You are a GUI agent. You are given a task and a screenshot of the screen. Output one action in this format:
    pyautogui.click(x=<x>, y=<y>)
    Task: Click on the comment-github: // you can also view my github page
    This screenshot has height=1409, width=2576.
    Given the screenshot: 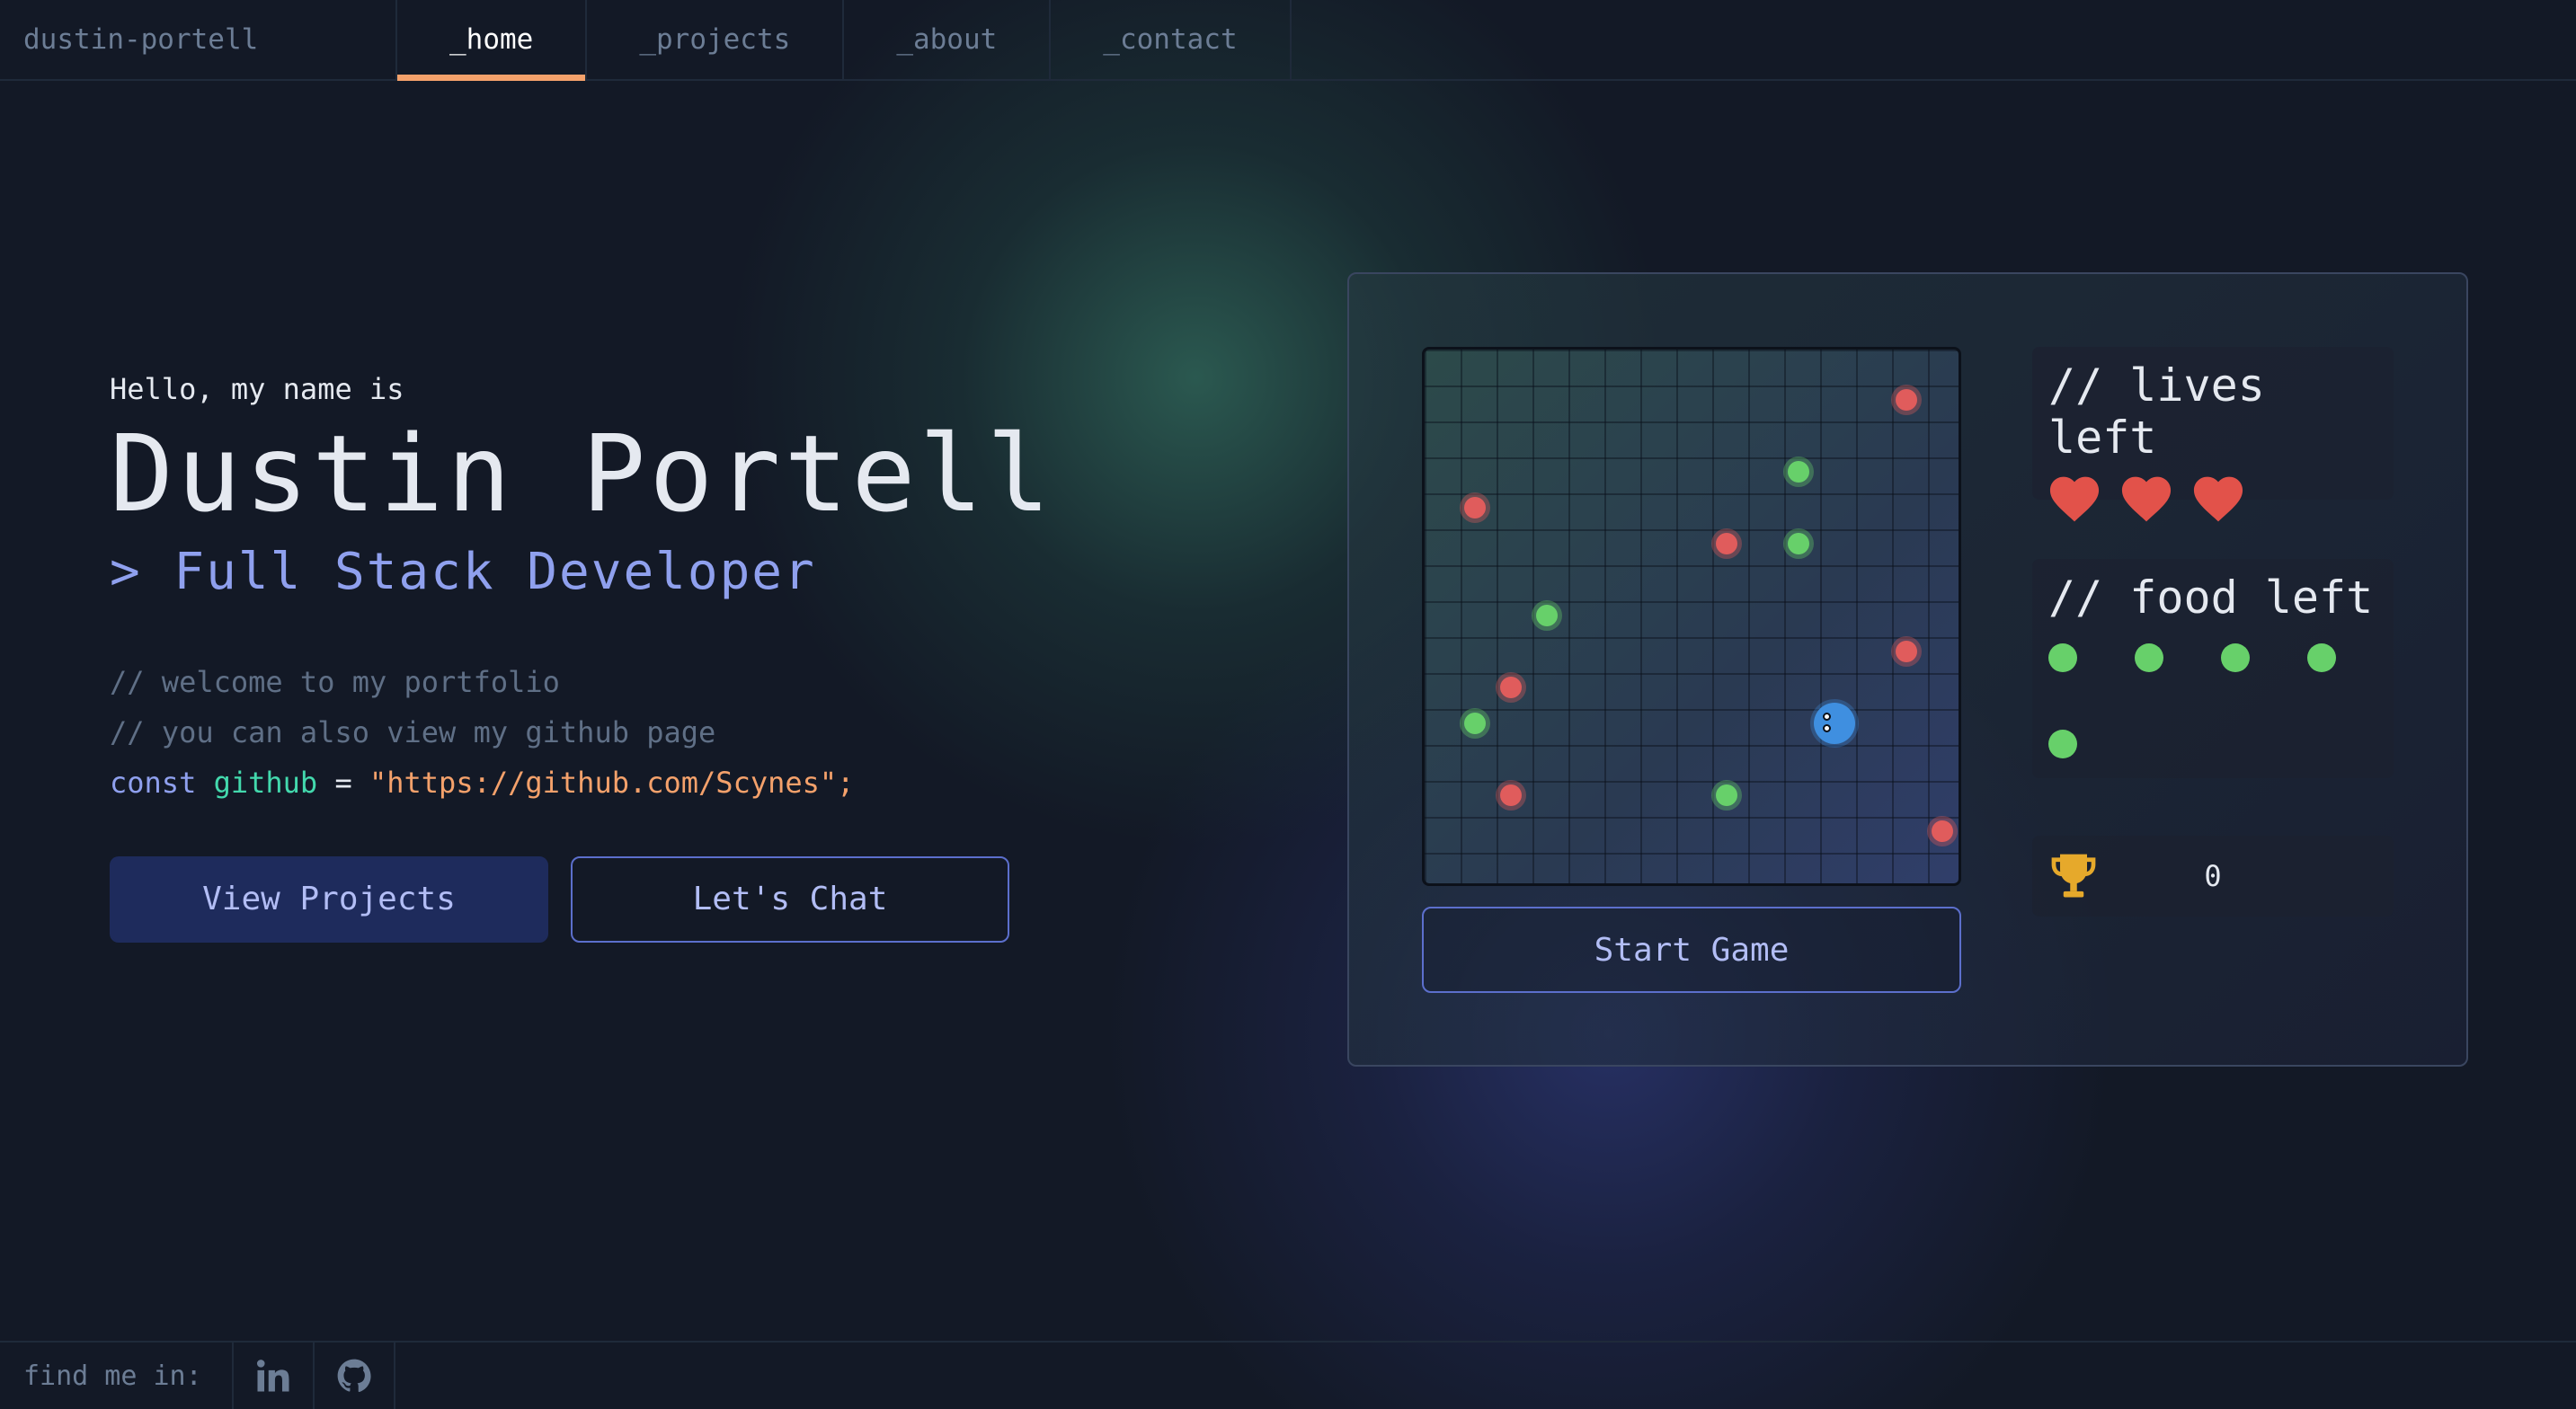 What is the action you would take?
    pyautogui.click(x=413, y=732)
    